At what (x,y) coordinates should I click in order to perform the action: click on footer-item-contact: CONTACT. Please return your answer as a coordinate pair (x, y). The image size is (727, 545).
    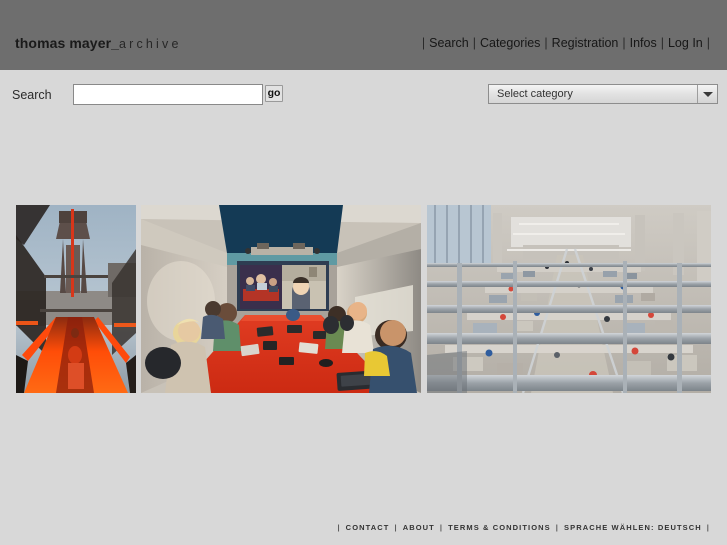
    Looking at the image, I should click on (368, 527).